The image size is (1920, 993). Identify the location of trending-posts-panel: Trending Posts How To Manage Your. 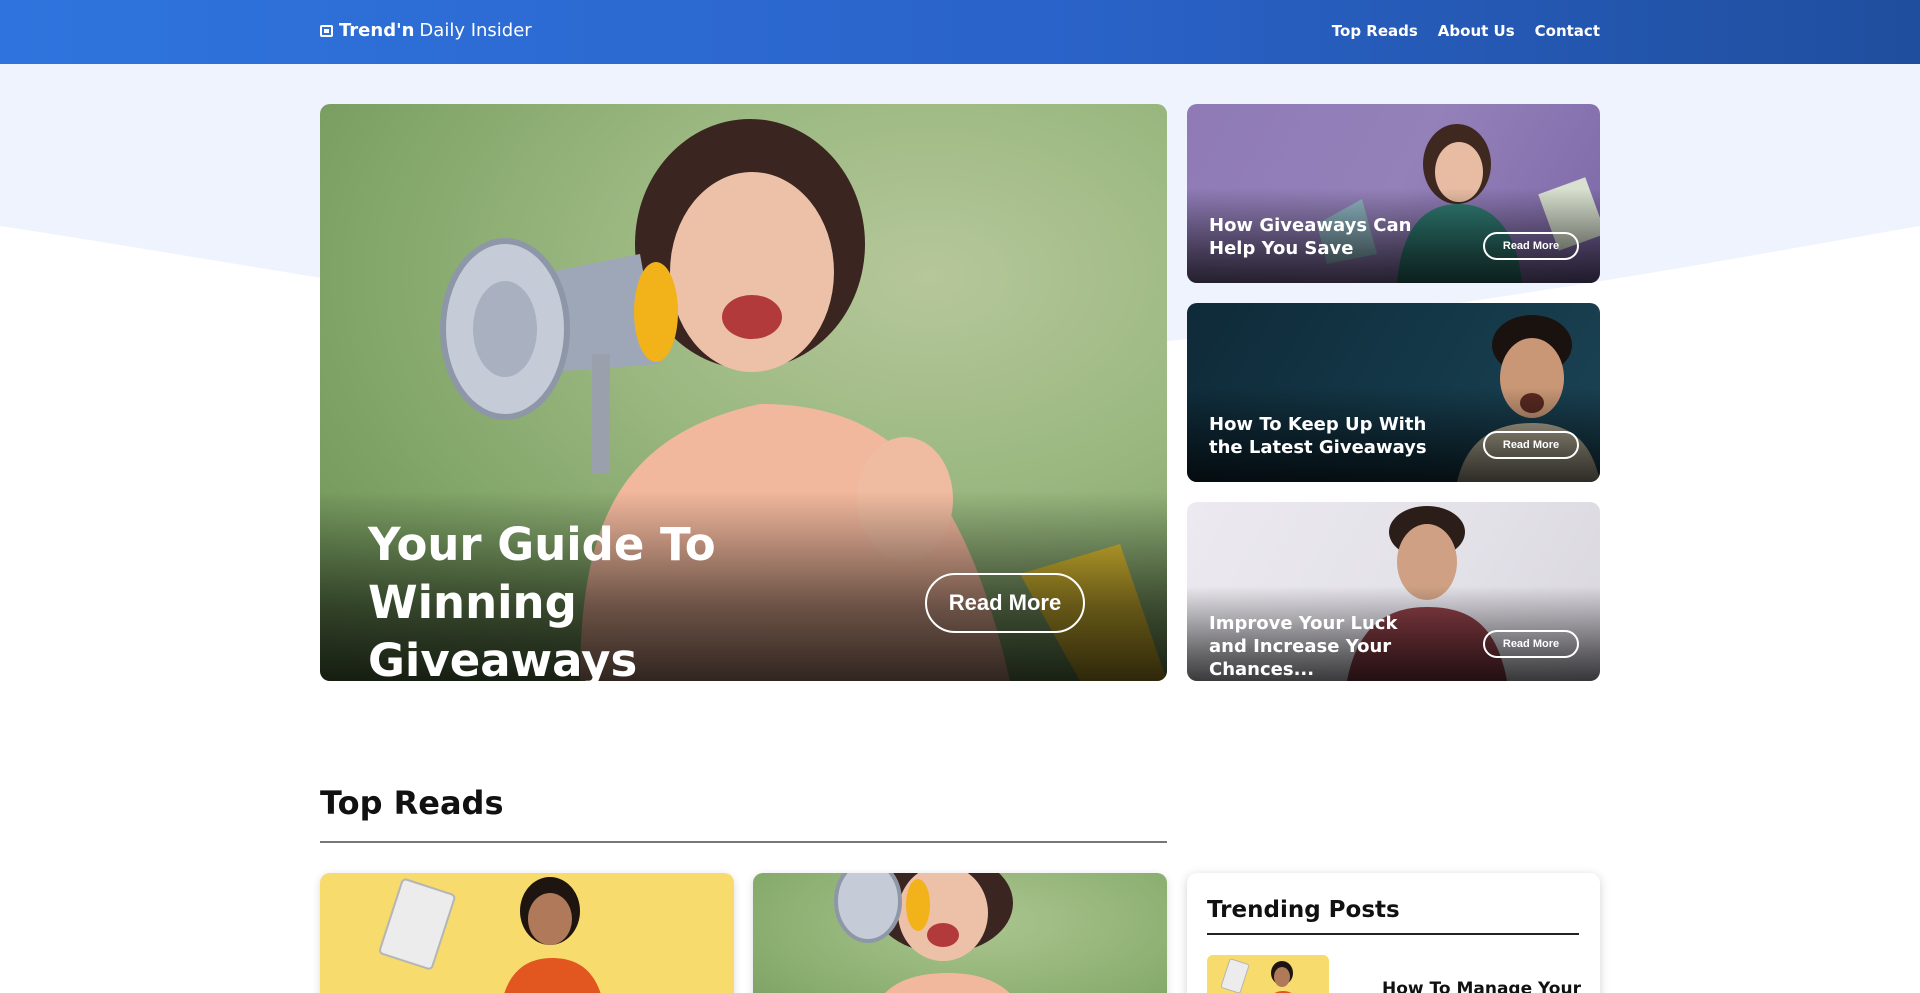
(1393, 933).